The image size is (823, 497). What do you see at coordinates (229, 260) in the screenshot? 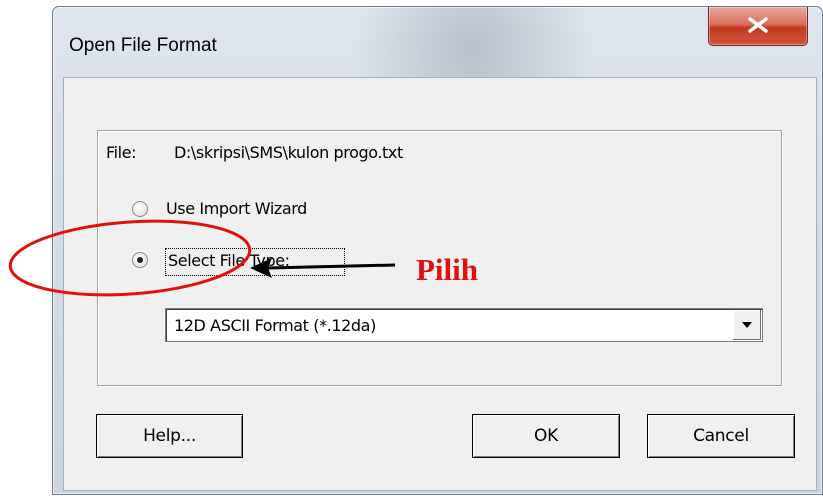
I see `select-file-type-label: Select File Type:` at bounding box center [229, 260].